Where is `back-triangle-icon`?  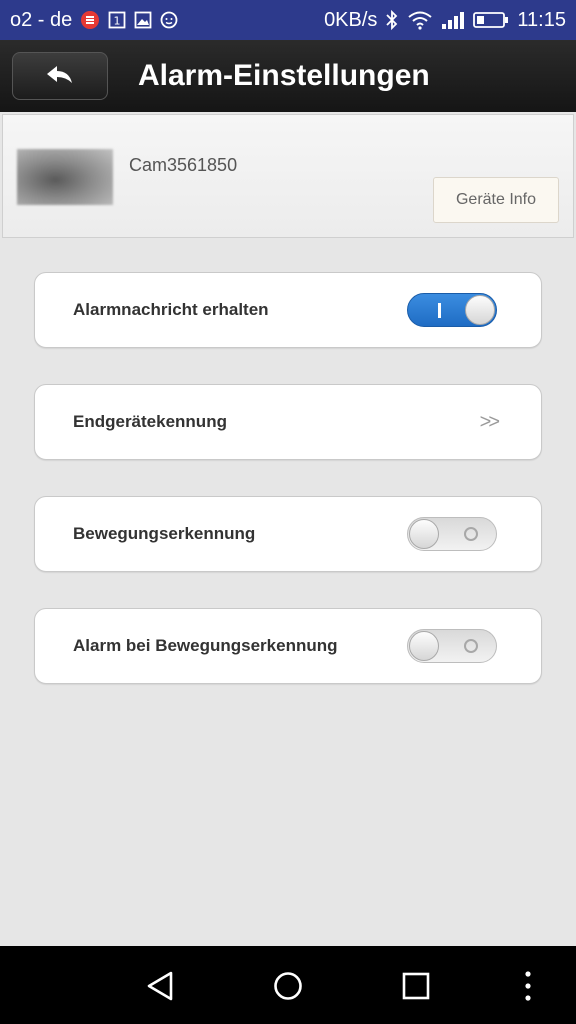
back-triangle-icon is located at coordinates (160, 986).